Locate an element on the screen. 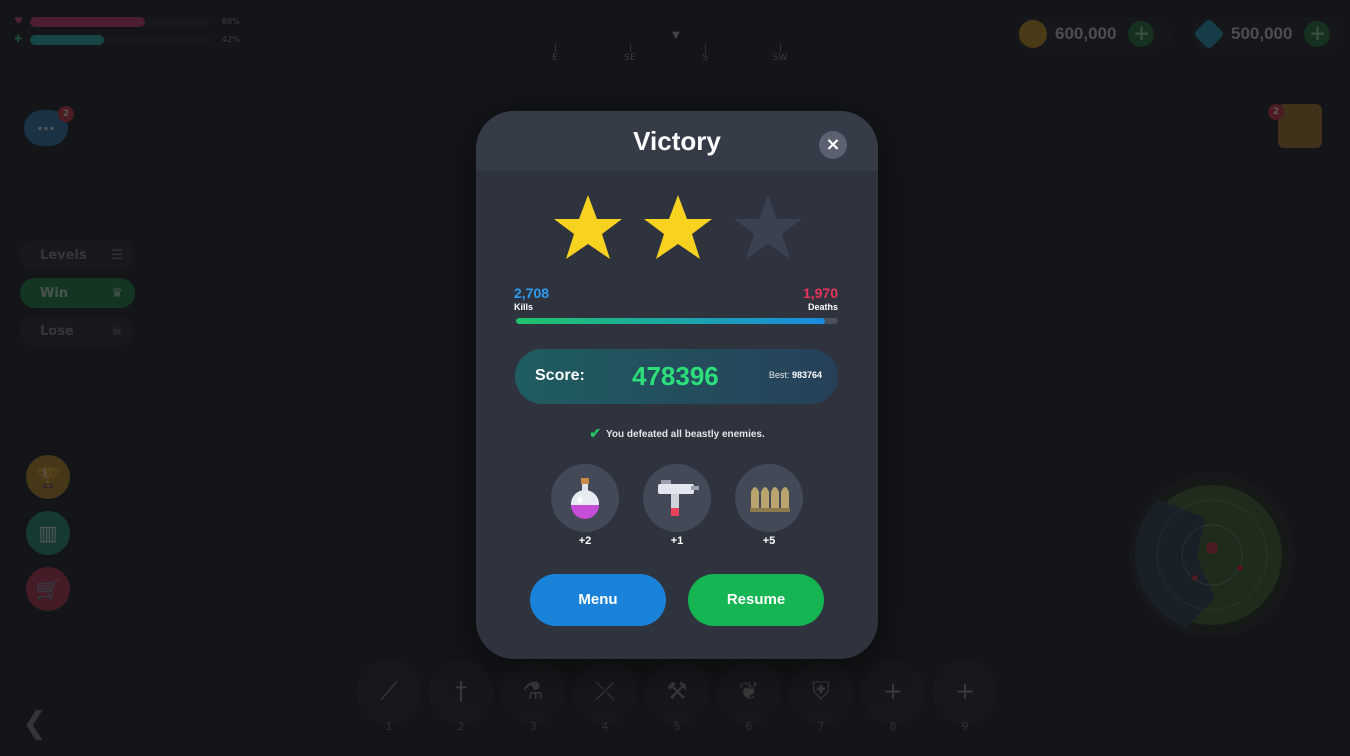 This screenshot has width=1350, height=756. uzi-icon is located at coordinates (677, 498).